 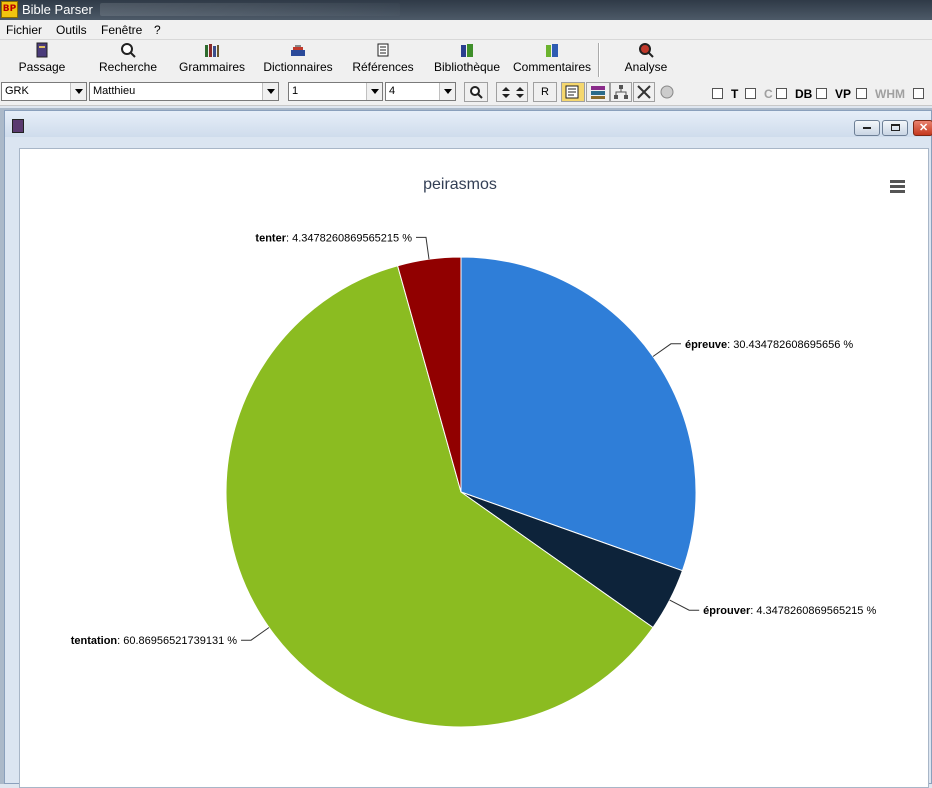 What do you see at coordinates (552, 67) in the screenshot?
I see `commentaires-label: Commentaires` at bounding box center [552, 67].